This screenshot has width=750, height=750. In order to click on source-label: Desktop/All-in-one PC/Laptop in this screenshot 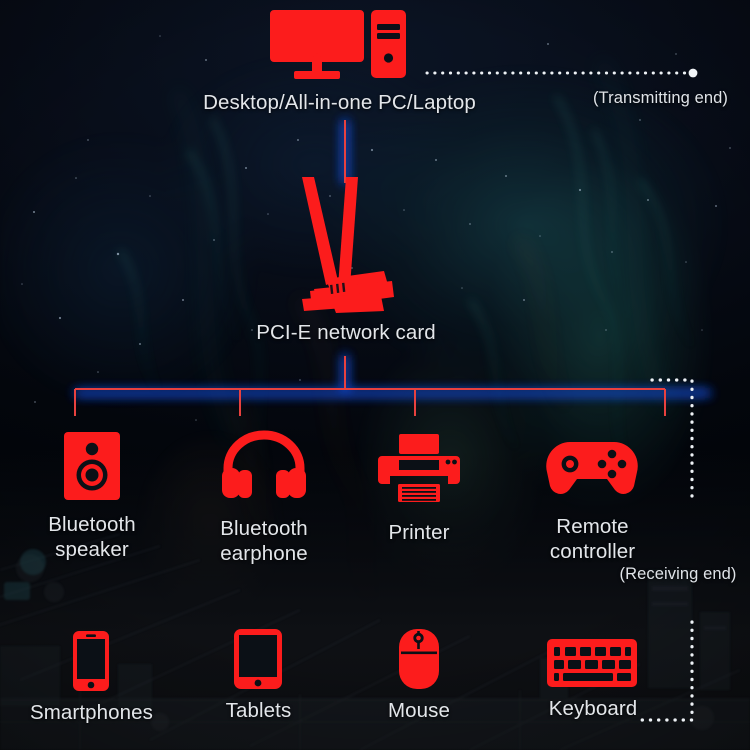, I will do `click(339, 102)`.